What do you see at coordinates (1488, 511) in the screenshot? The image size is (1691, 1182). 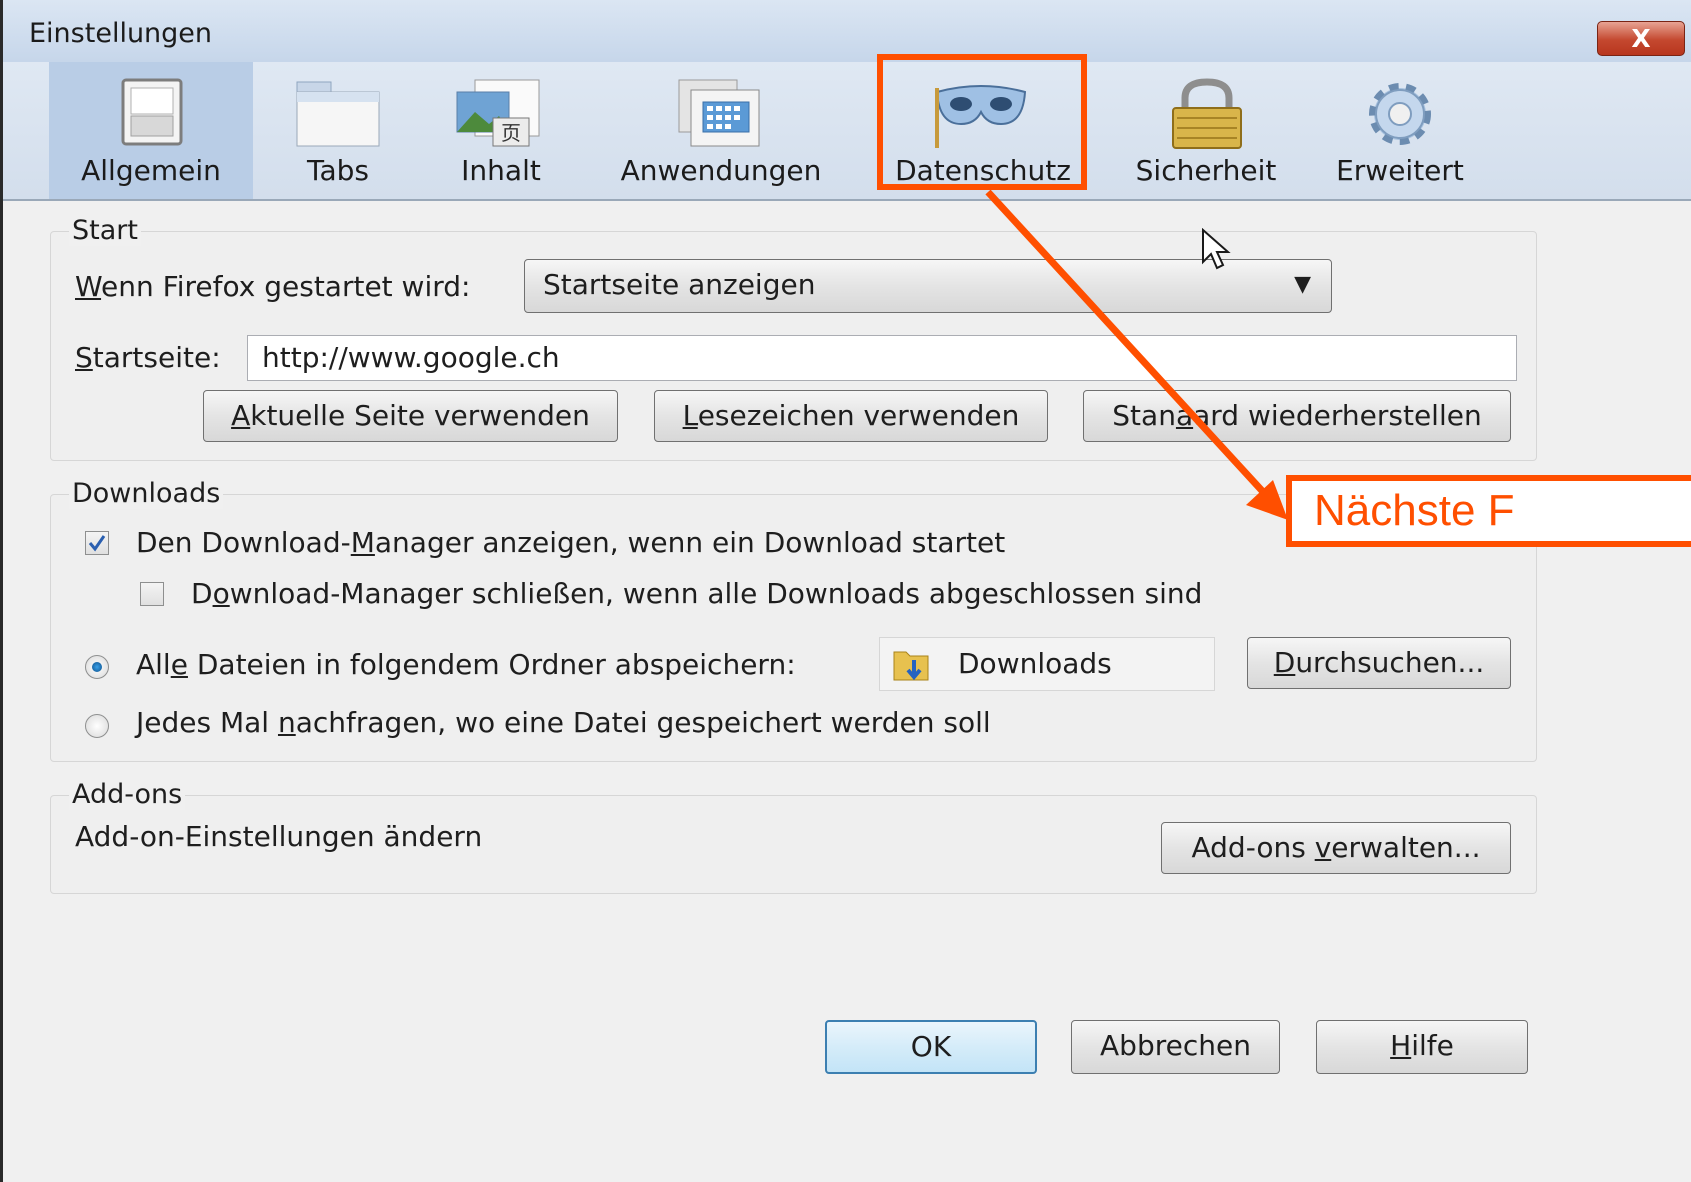 I see `annotation-label: Nächste F` at bounding box center [1488, 511].